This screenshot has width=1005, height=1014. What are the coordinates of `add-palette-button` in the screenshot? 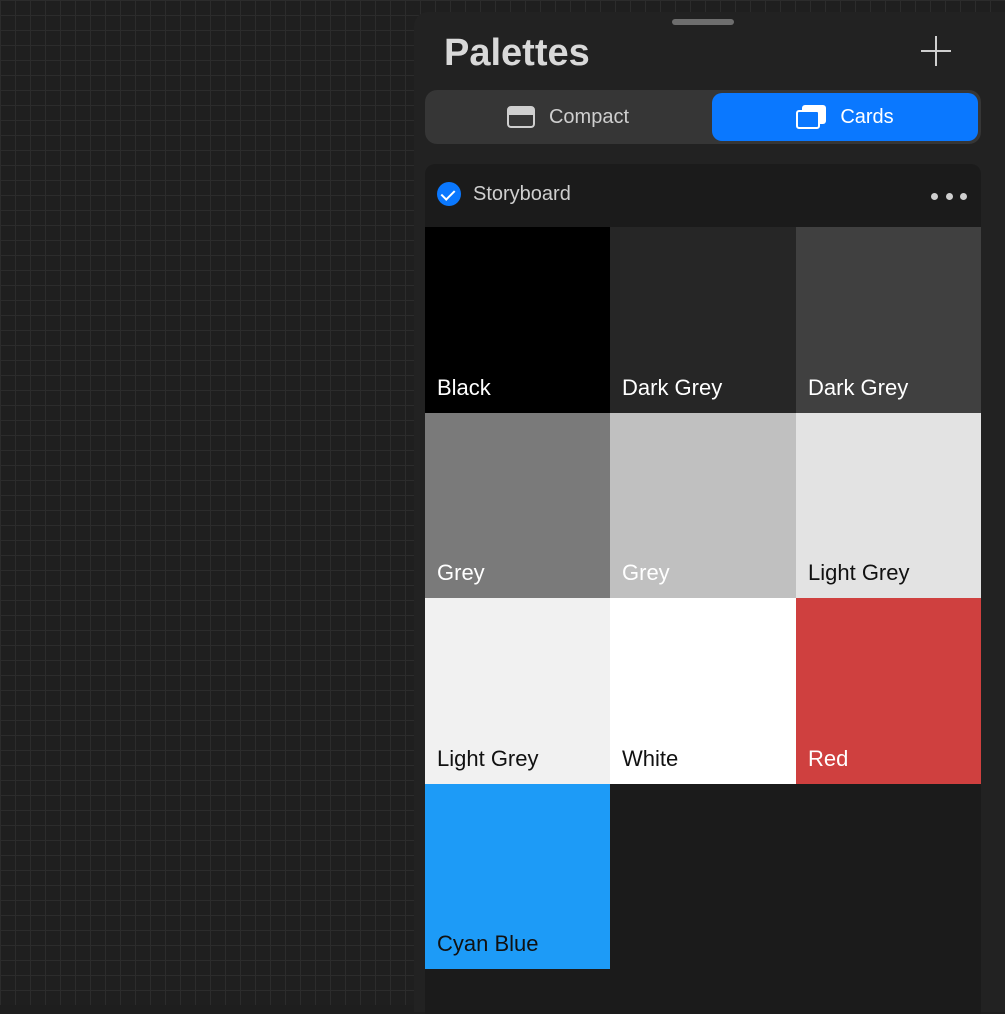 It's located at (936, 51).